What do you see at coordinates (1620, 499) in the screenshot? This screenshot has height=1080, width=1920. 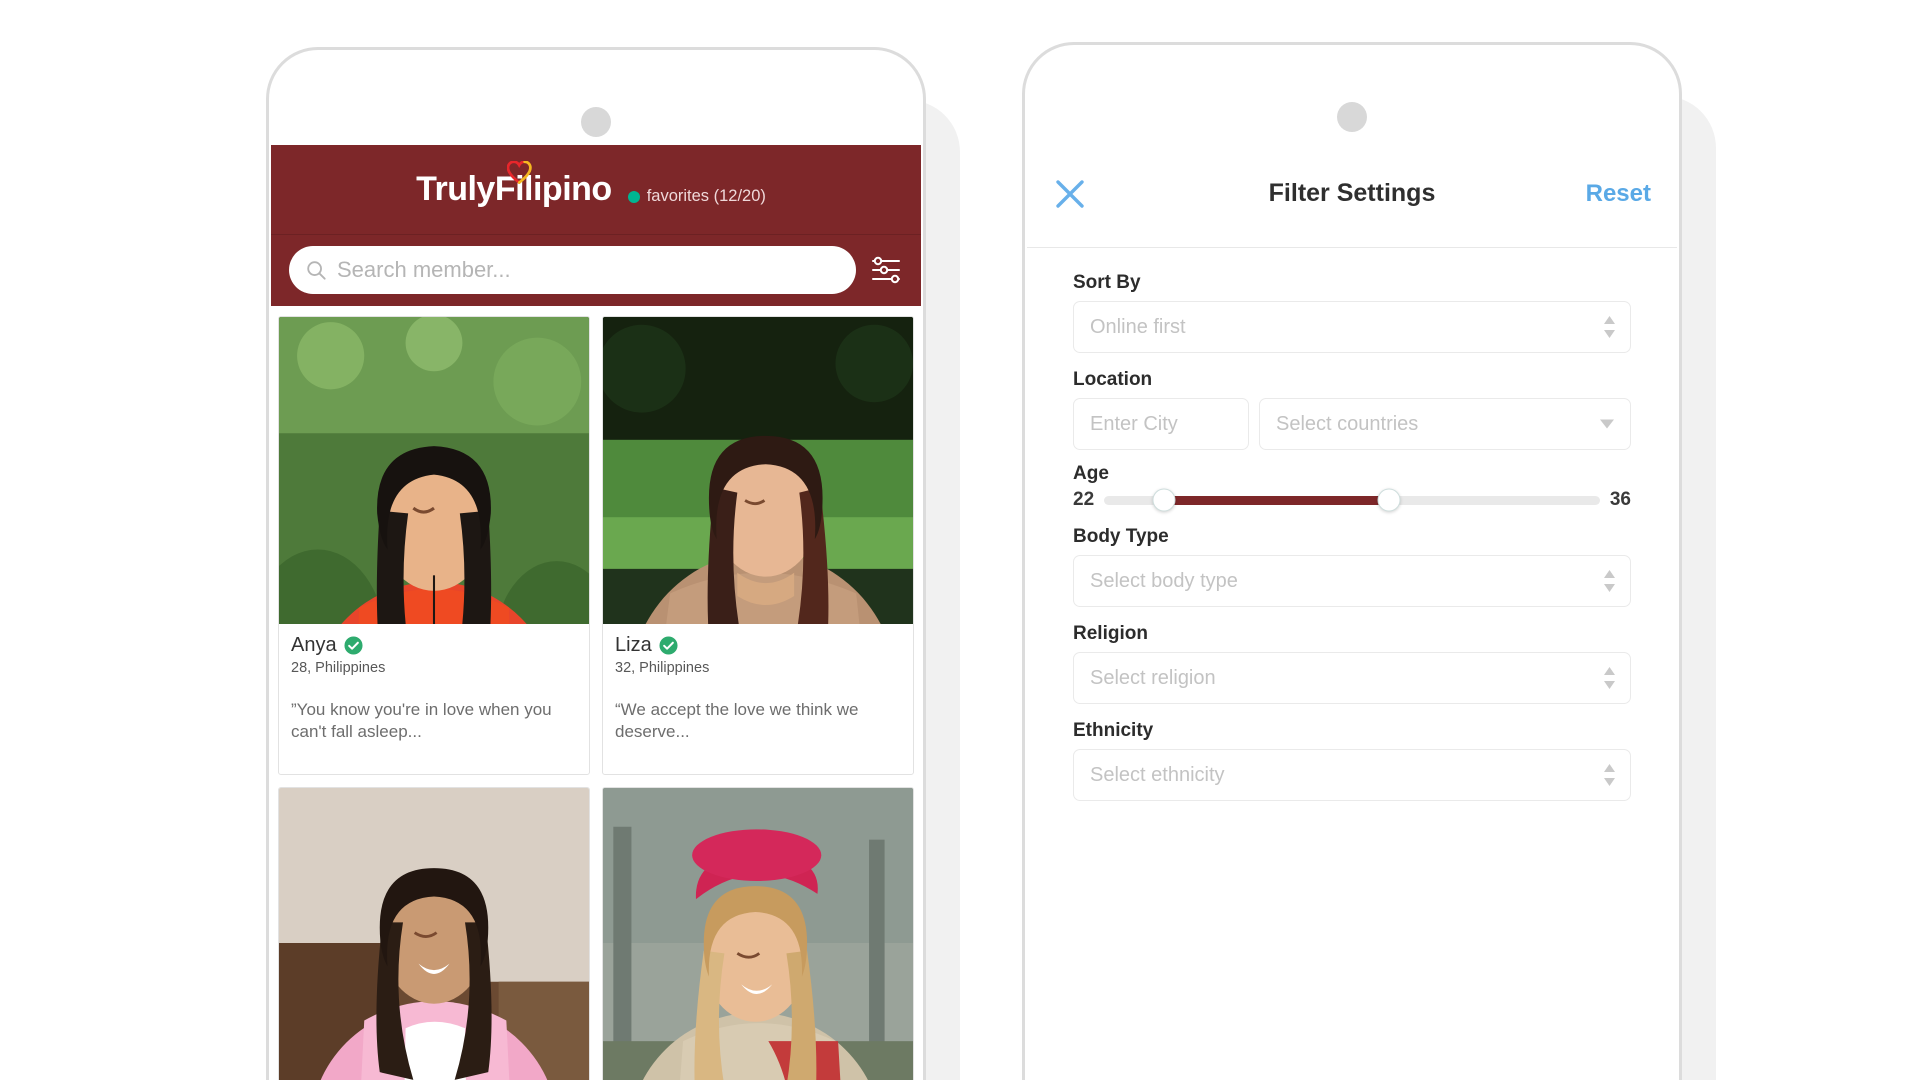 I see `age-max-value: 36` at bounding box center [1620, 499].